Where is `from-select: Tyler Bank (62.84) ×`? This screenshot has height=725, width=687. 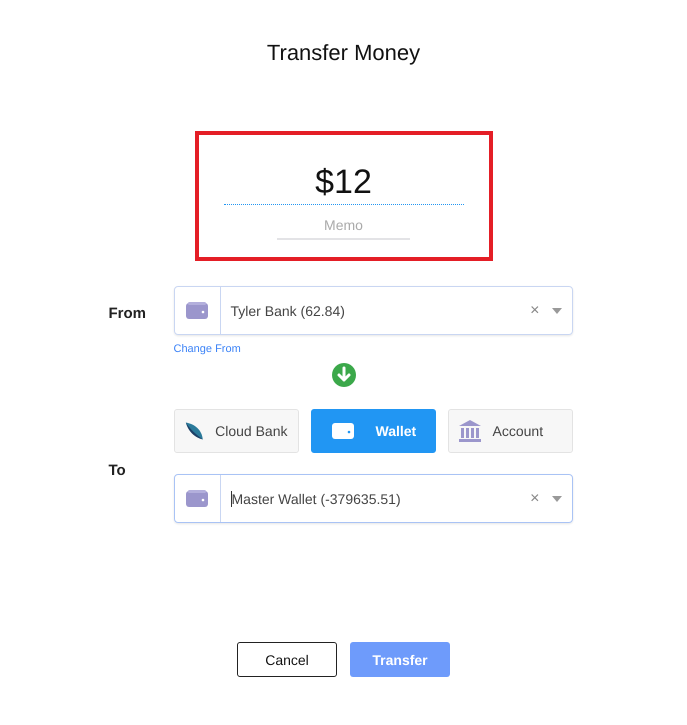 from-select: Tyler Bank (62.84) × is located at coordinates (373, 310).